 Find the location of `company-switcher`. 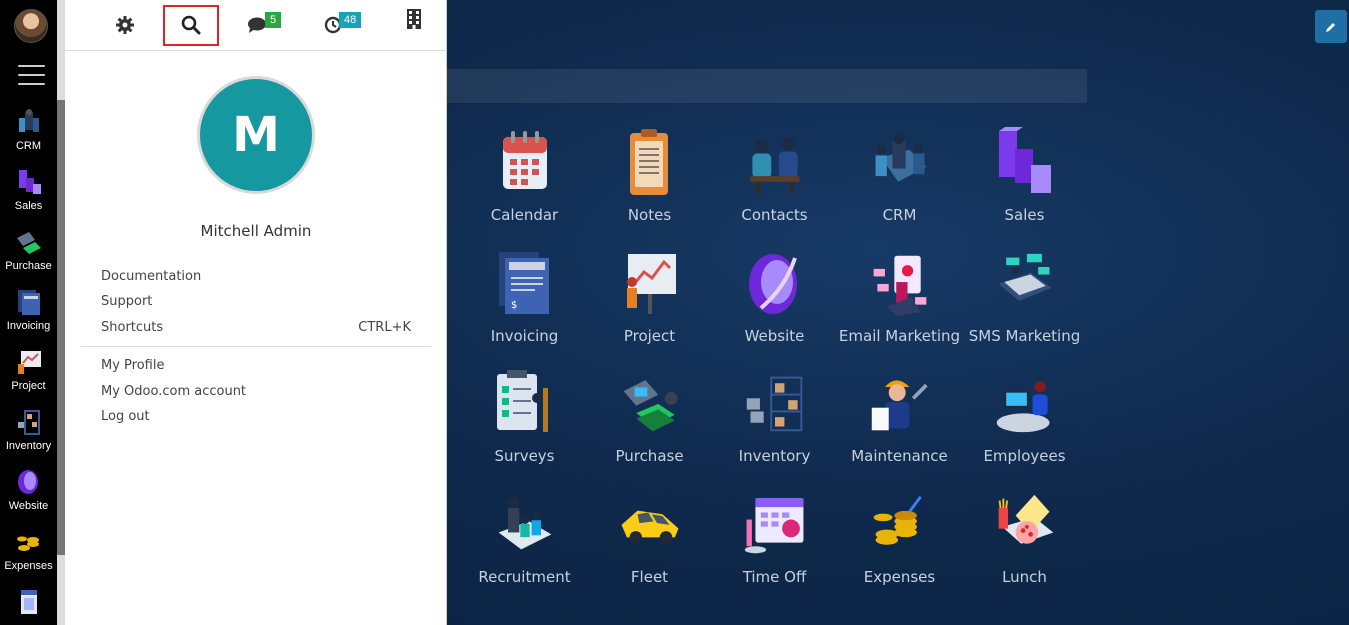

company-switcher is located at coordinates (414, 19).